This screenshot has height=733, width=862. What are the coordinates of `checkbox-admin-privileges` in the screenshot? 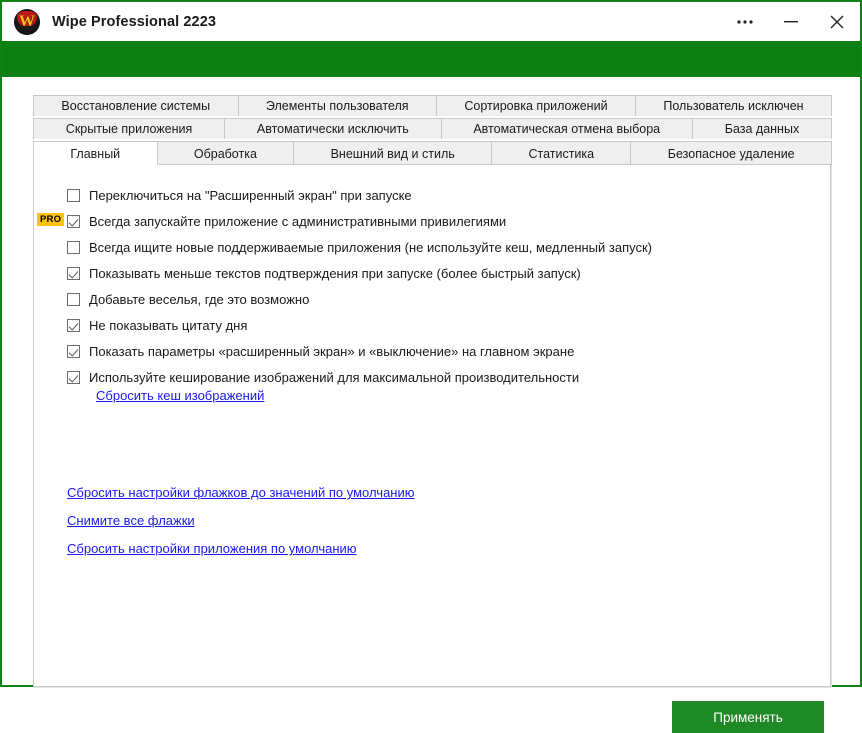 It's located at (73, 221).